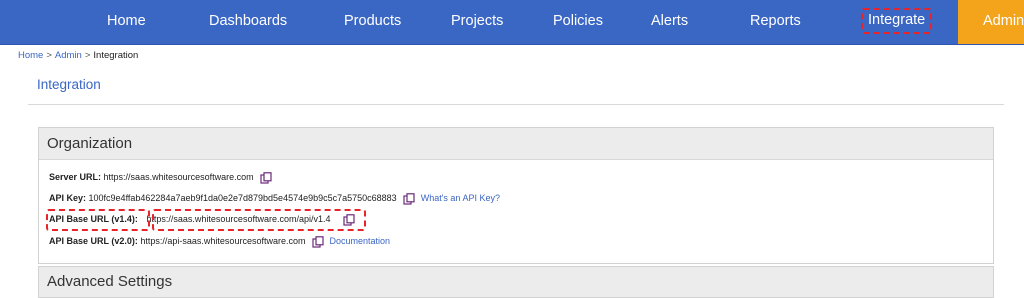 The width and height of the screenshot is (1024, 298). I want to click on breadcrumb-current: Integration, so click(116, 55).